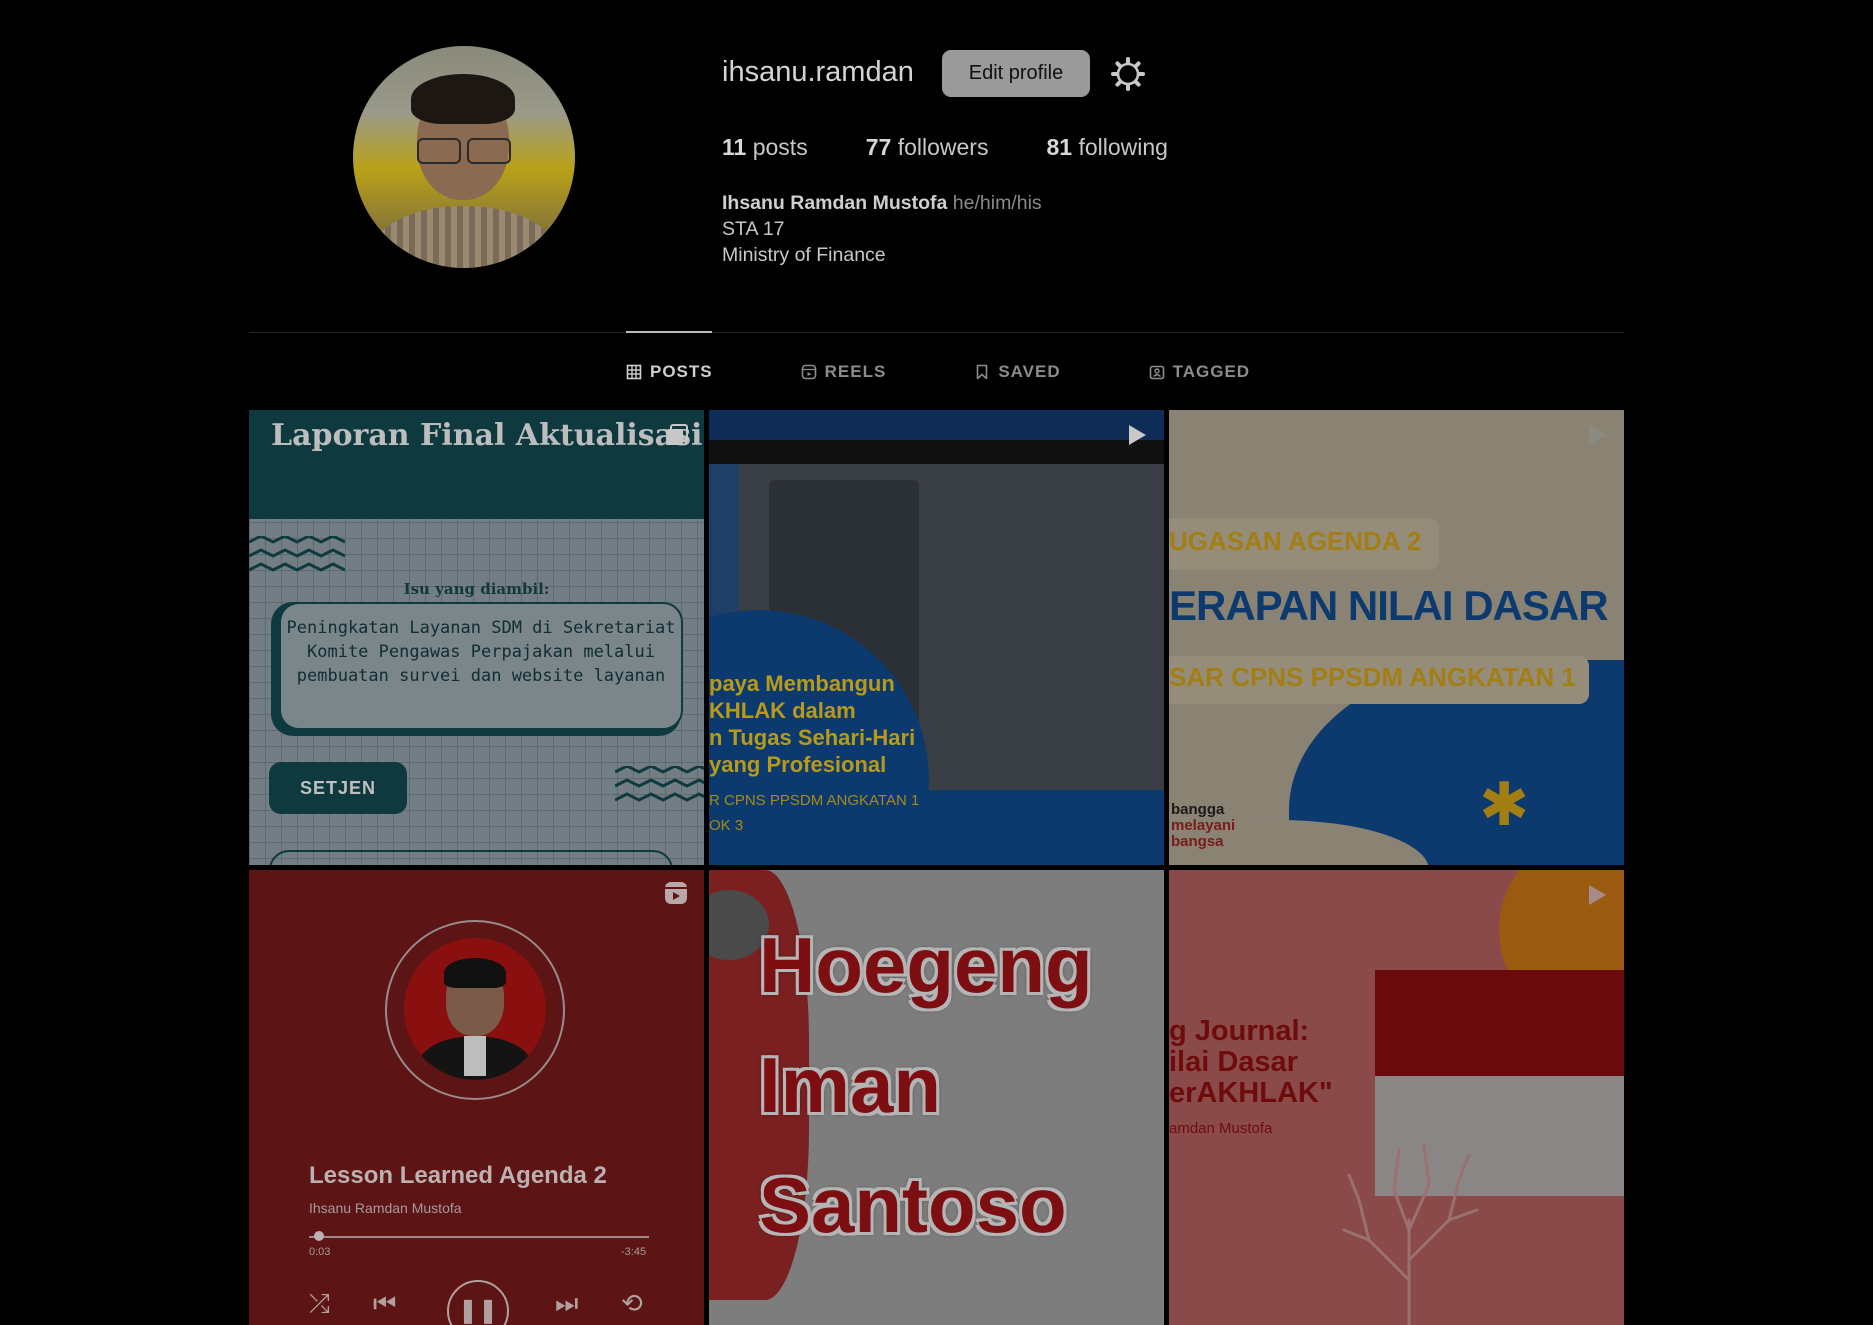  Describe the element at coordinates (471, 857) in the screenshot. I see `author-card` at that location.